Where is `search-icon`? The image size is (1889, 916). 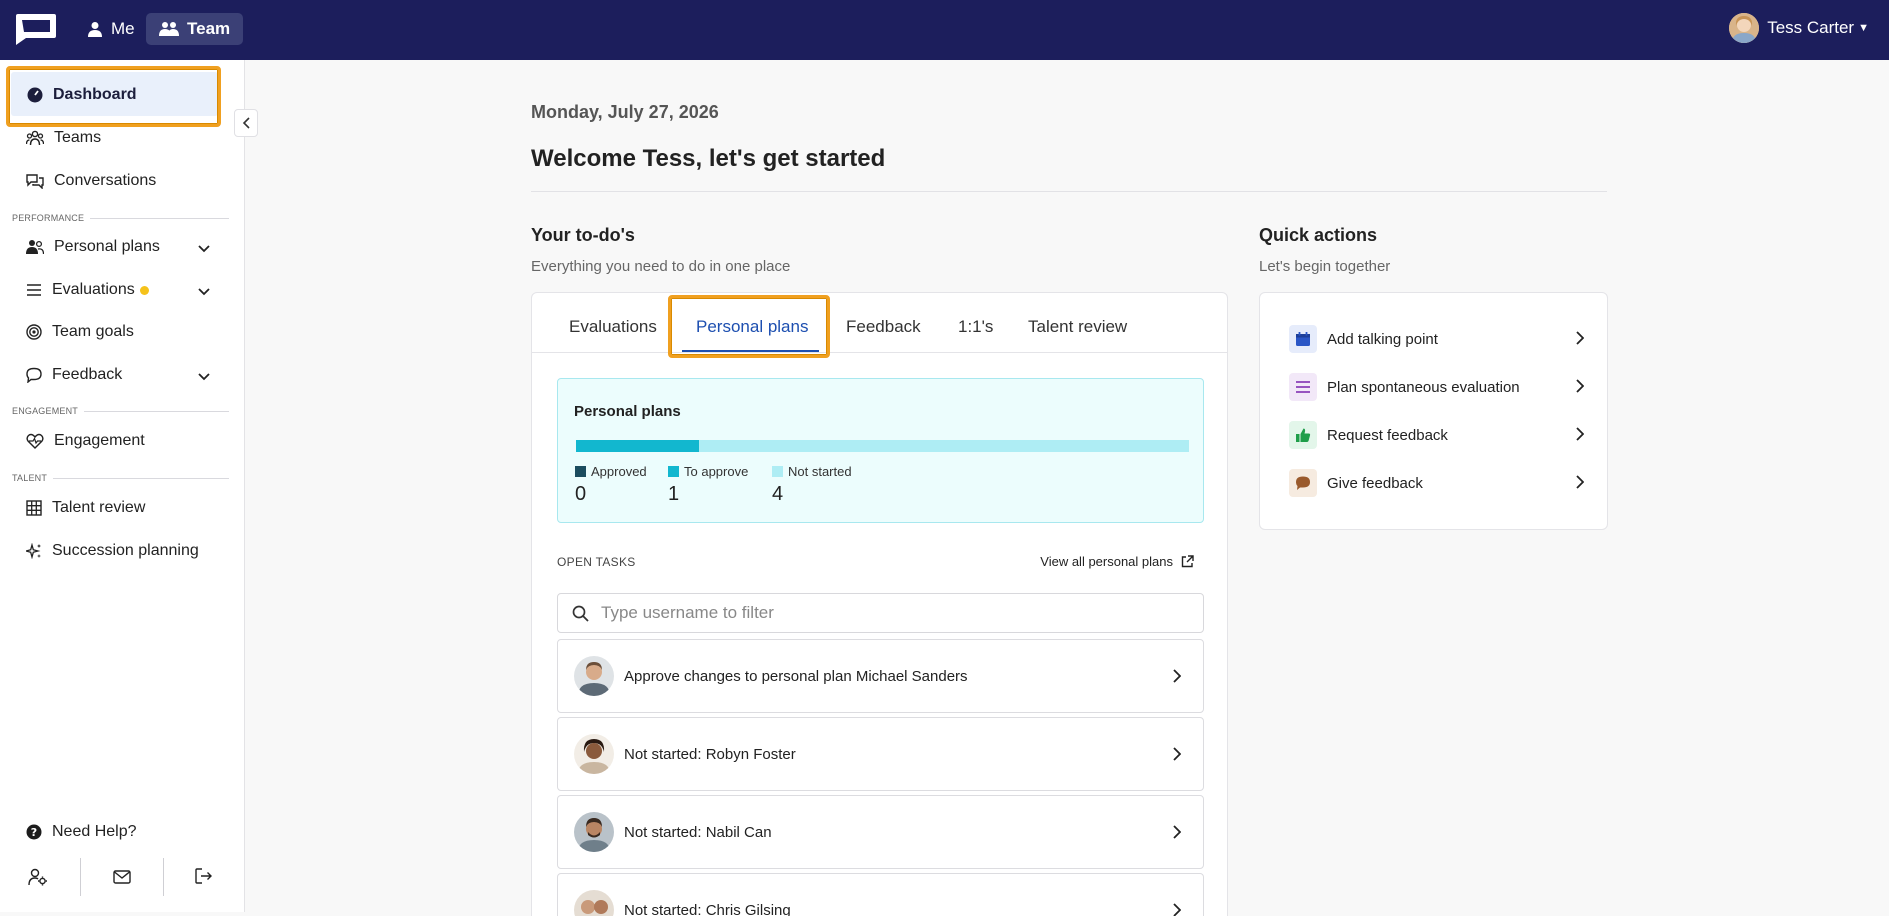 search-icon is located at coordinates (580, 613).